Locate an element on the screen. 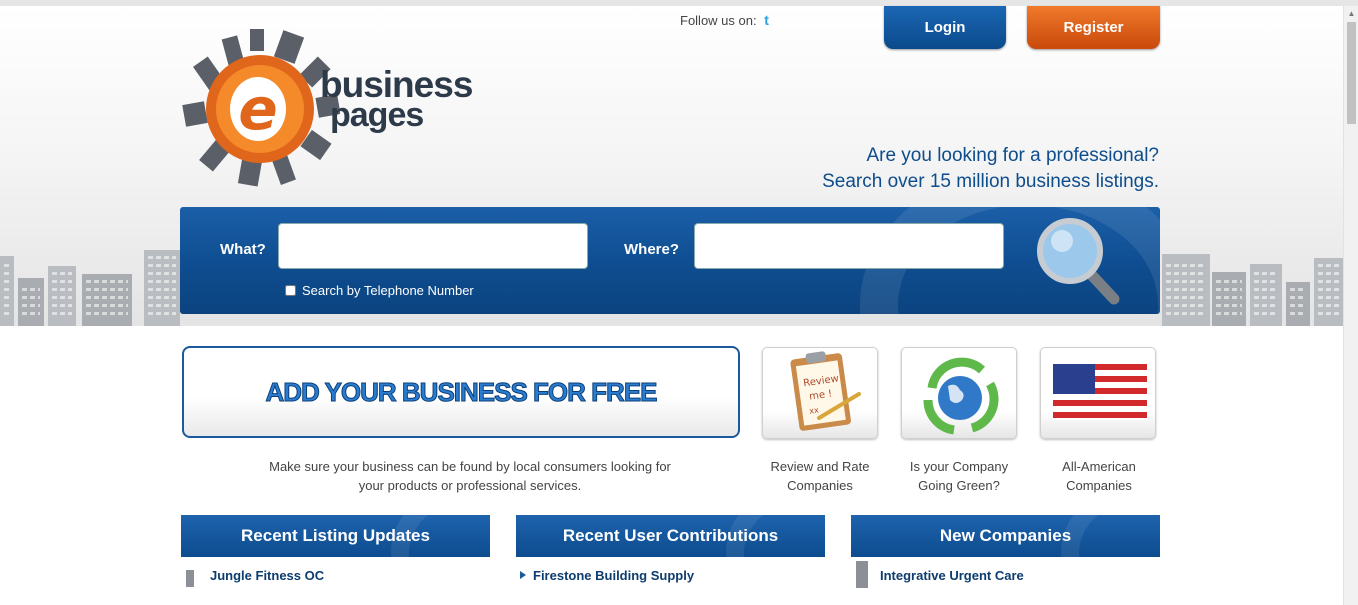 The image size is (1358, 605). listing-item-link: Jungle Fitness OC is located at coordinates (267, 575).